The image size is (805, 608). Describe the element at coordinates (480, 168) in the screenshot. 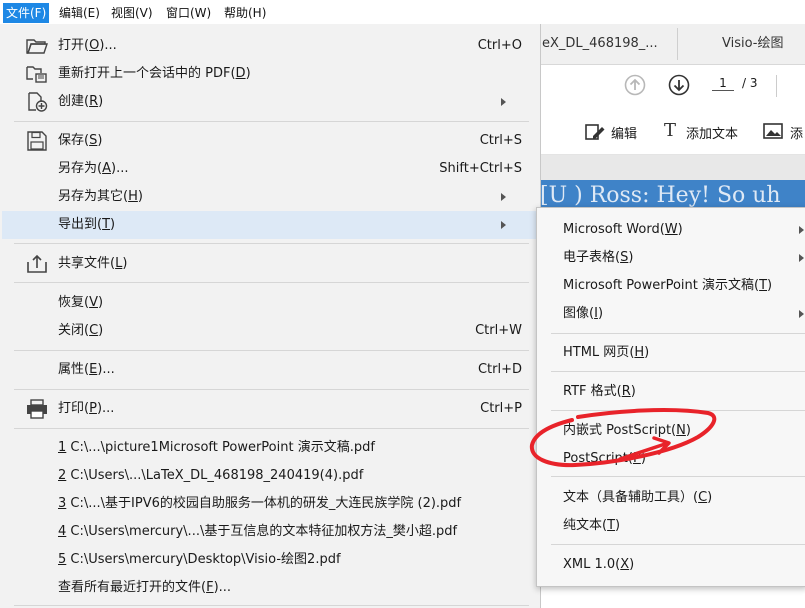

I see `save-as-shortcut: Shift+Ctrl+S` at that location.